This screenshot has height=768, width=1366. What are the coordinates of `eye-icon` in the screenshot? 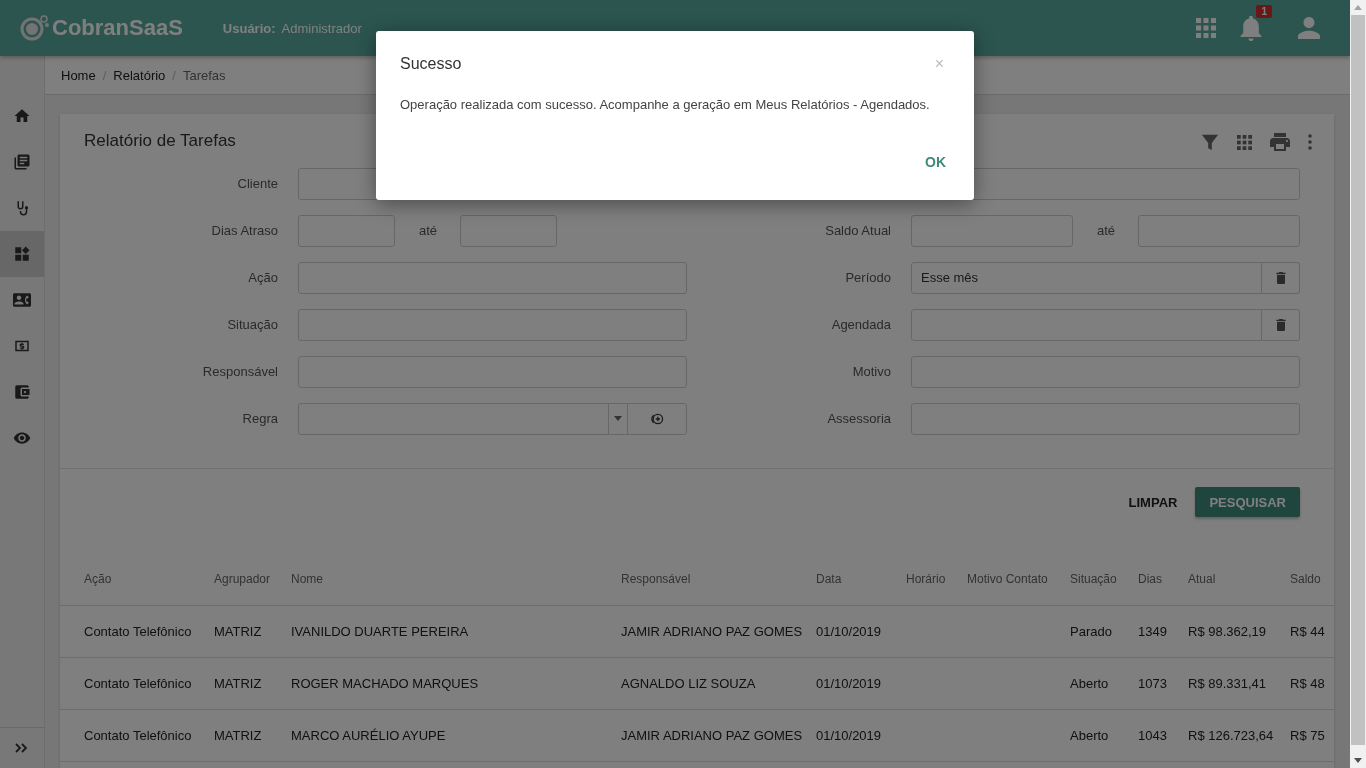 It's located at (22, 438).